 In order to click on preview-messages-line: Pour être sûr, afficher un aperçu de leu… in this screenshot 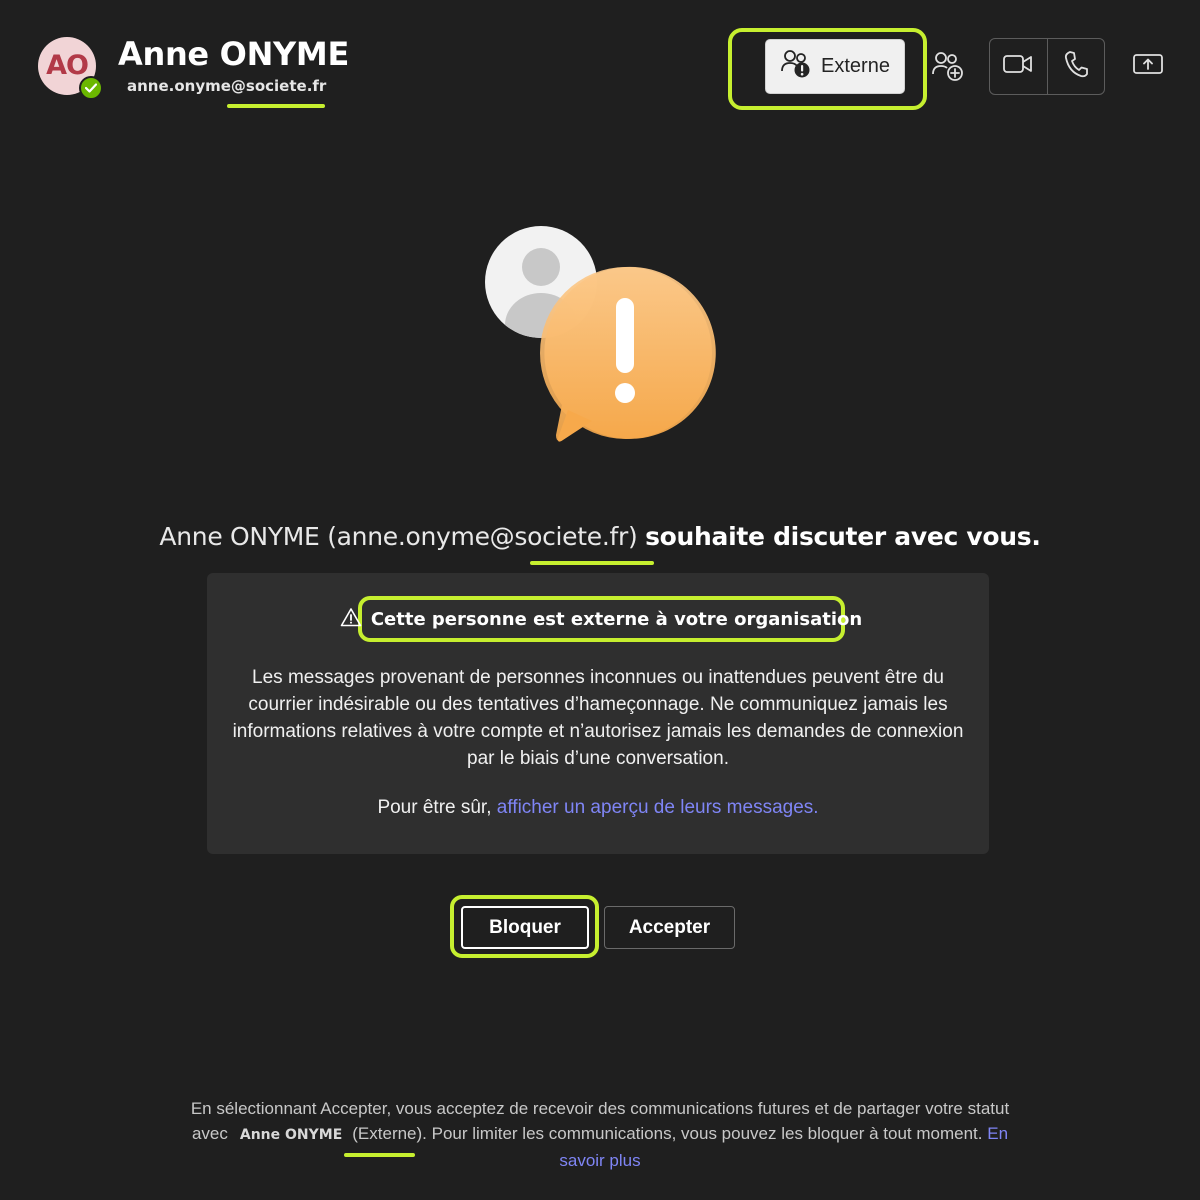, I will do `click(598, 808)`.